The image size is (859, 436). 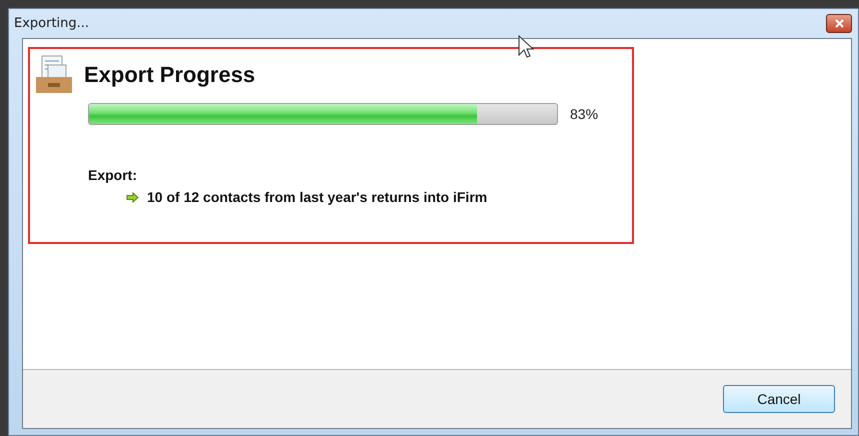 What do you see at coordinates (132, 197) in the screenshot?
I see `arrow-icon` at bounding box center [132, 197].